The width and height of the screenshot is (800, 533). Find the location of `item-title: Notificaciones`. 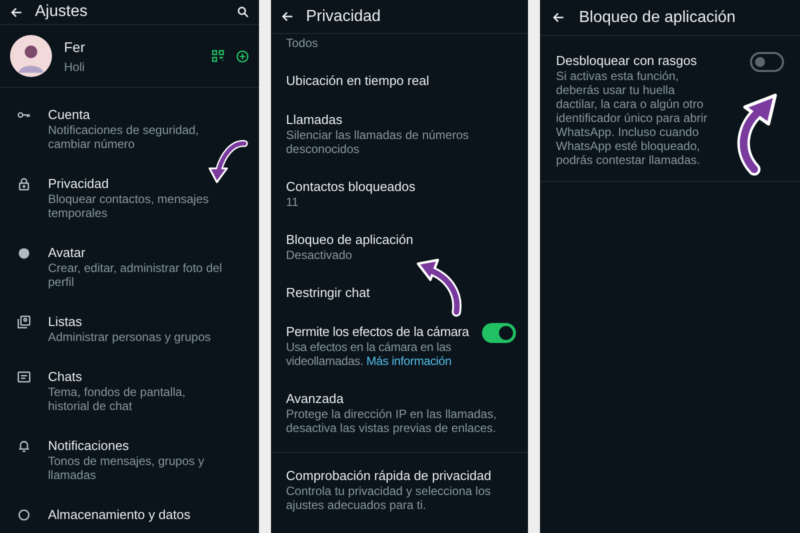

item-title: Notificaciones is located at coordinates (89, 445).